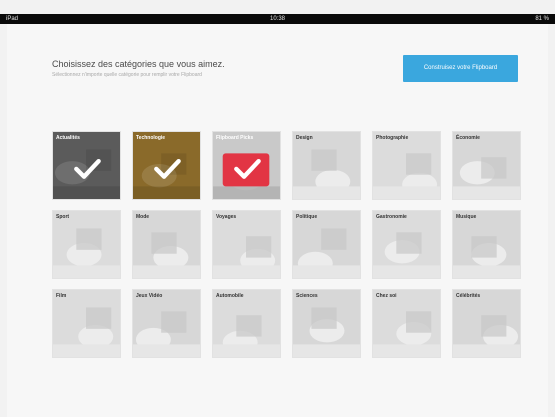 The width and height of the screenshot is (555, 417). I want to click on category-tile: Design, so click(326, 165).